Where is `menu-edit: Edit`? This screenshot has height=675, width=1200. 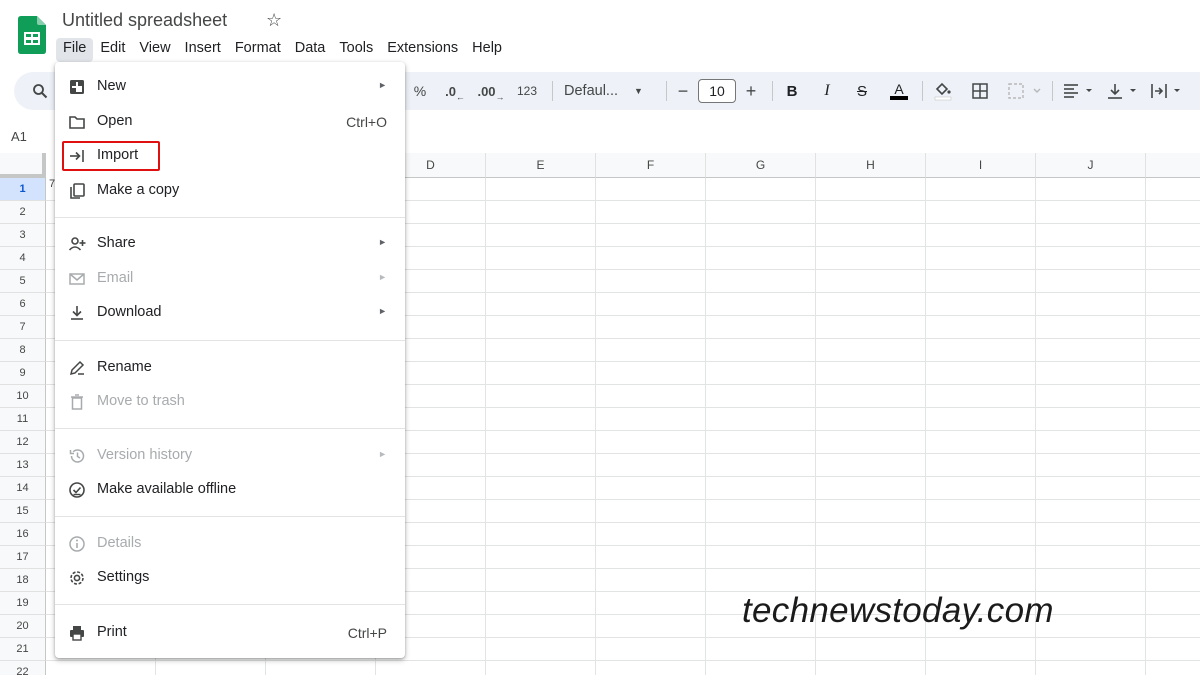 menu-edit: Edit is located at coordinates (112, 50).